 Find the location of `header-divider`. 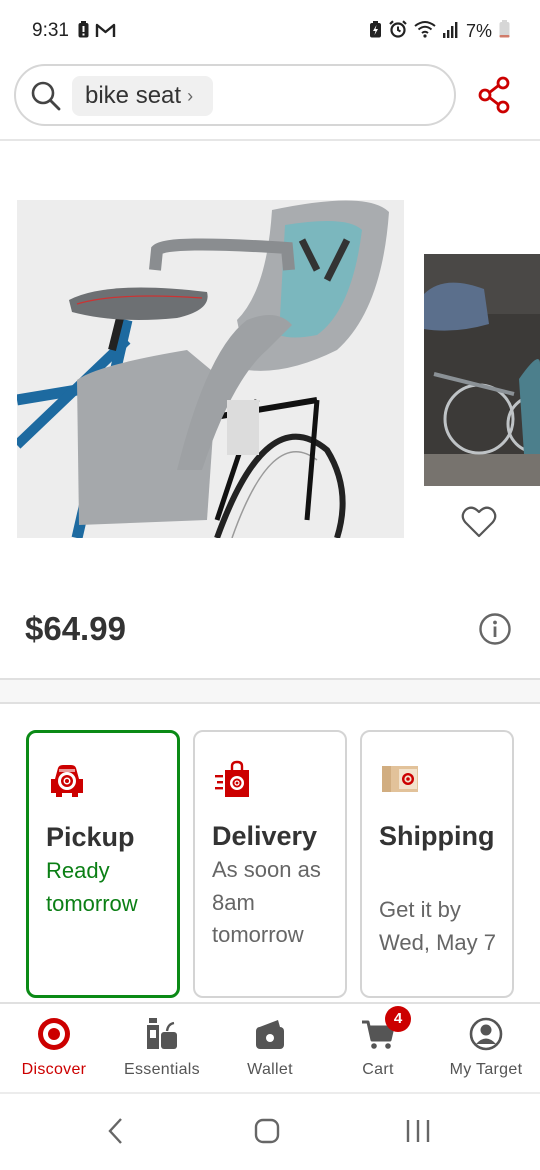

header-divider is located at coordinates (270, 140).